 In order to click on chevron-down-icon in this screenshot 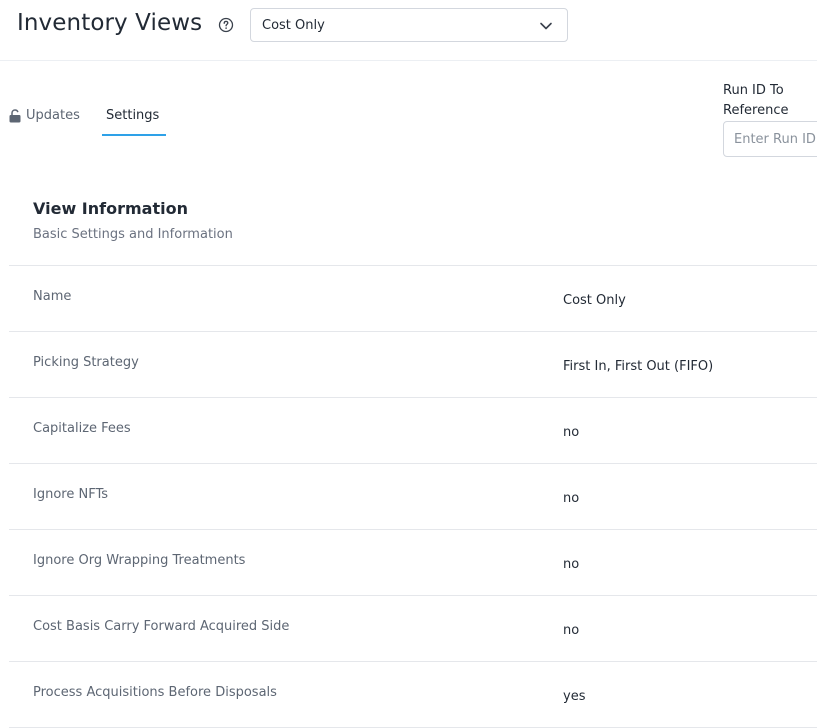, I will do `click(546, 26)`.